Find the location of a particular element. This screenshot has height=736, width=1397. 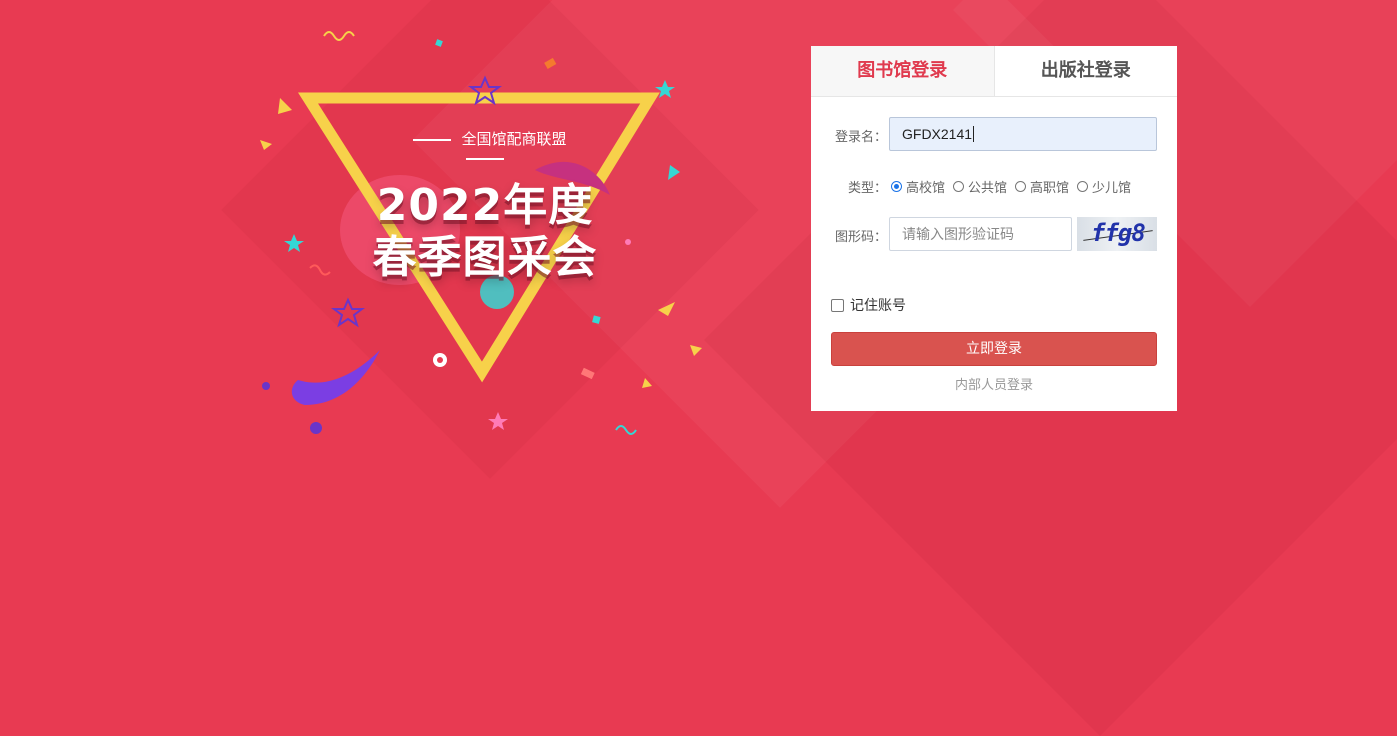

hero-subtitle: 全国馆配商联盟 is located at coordinates (485, 147).